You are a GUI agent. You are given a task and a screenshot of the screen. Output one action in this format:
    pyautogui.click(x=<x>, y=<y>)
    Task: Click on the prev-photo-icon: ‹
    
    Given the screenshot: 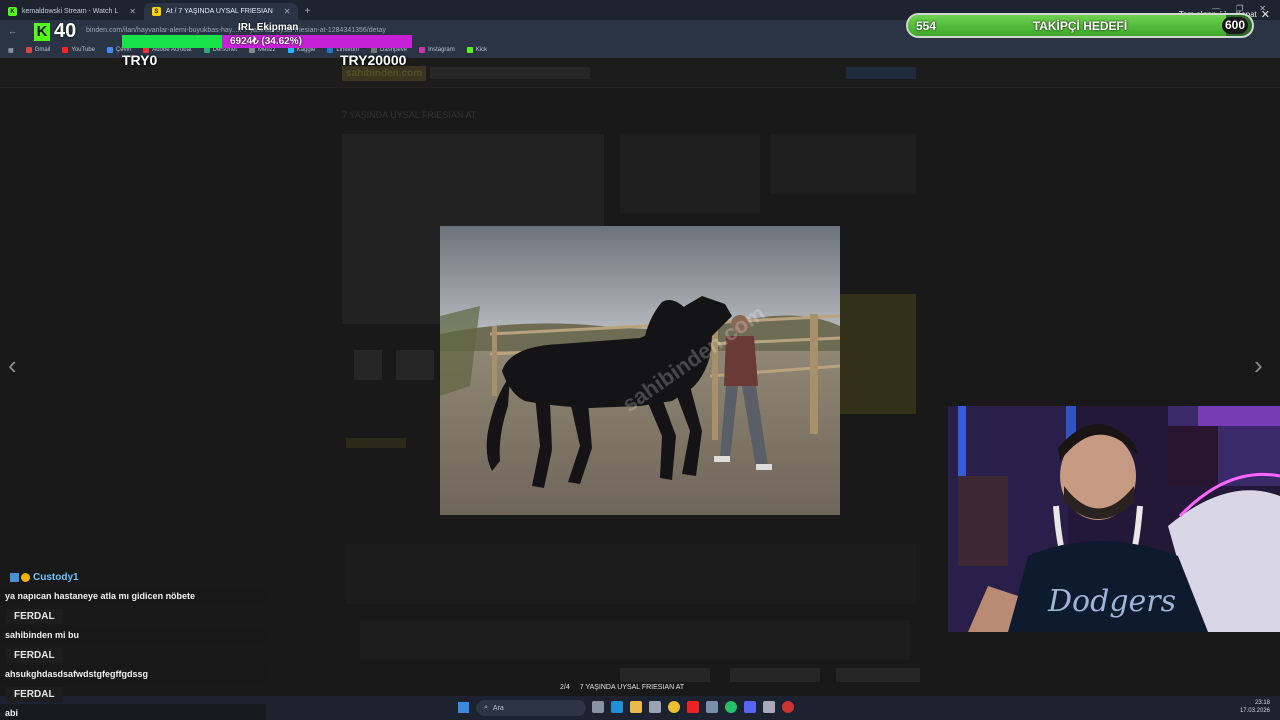 What is the action you would take?
    pyautogui.click(x=12, y=365)
    